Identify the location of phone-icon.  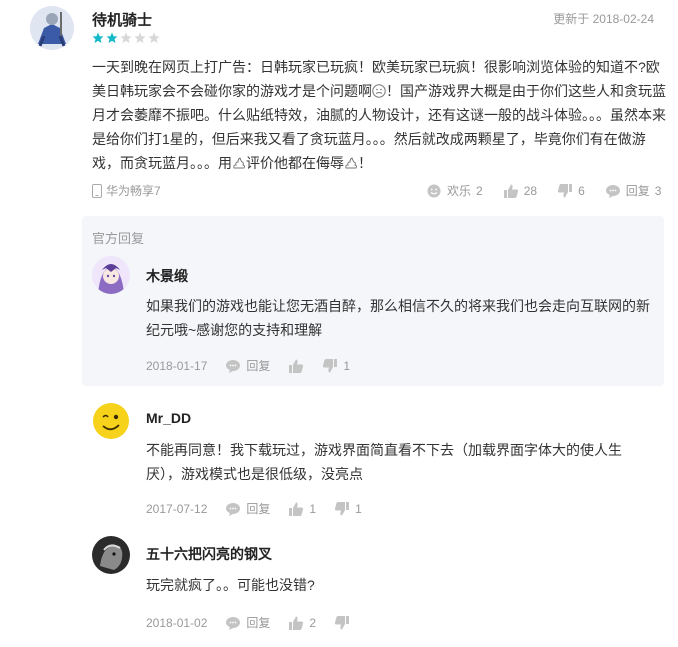
(97, 190).